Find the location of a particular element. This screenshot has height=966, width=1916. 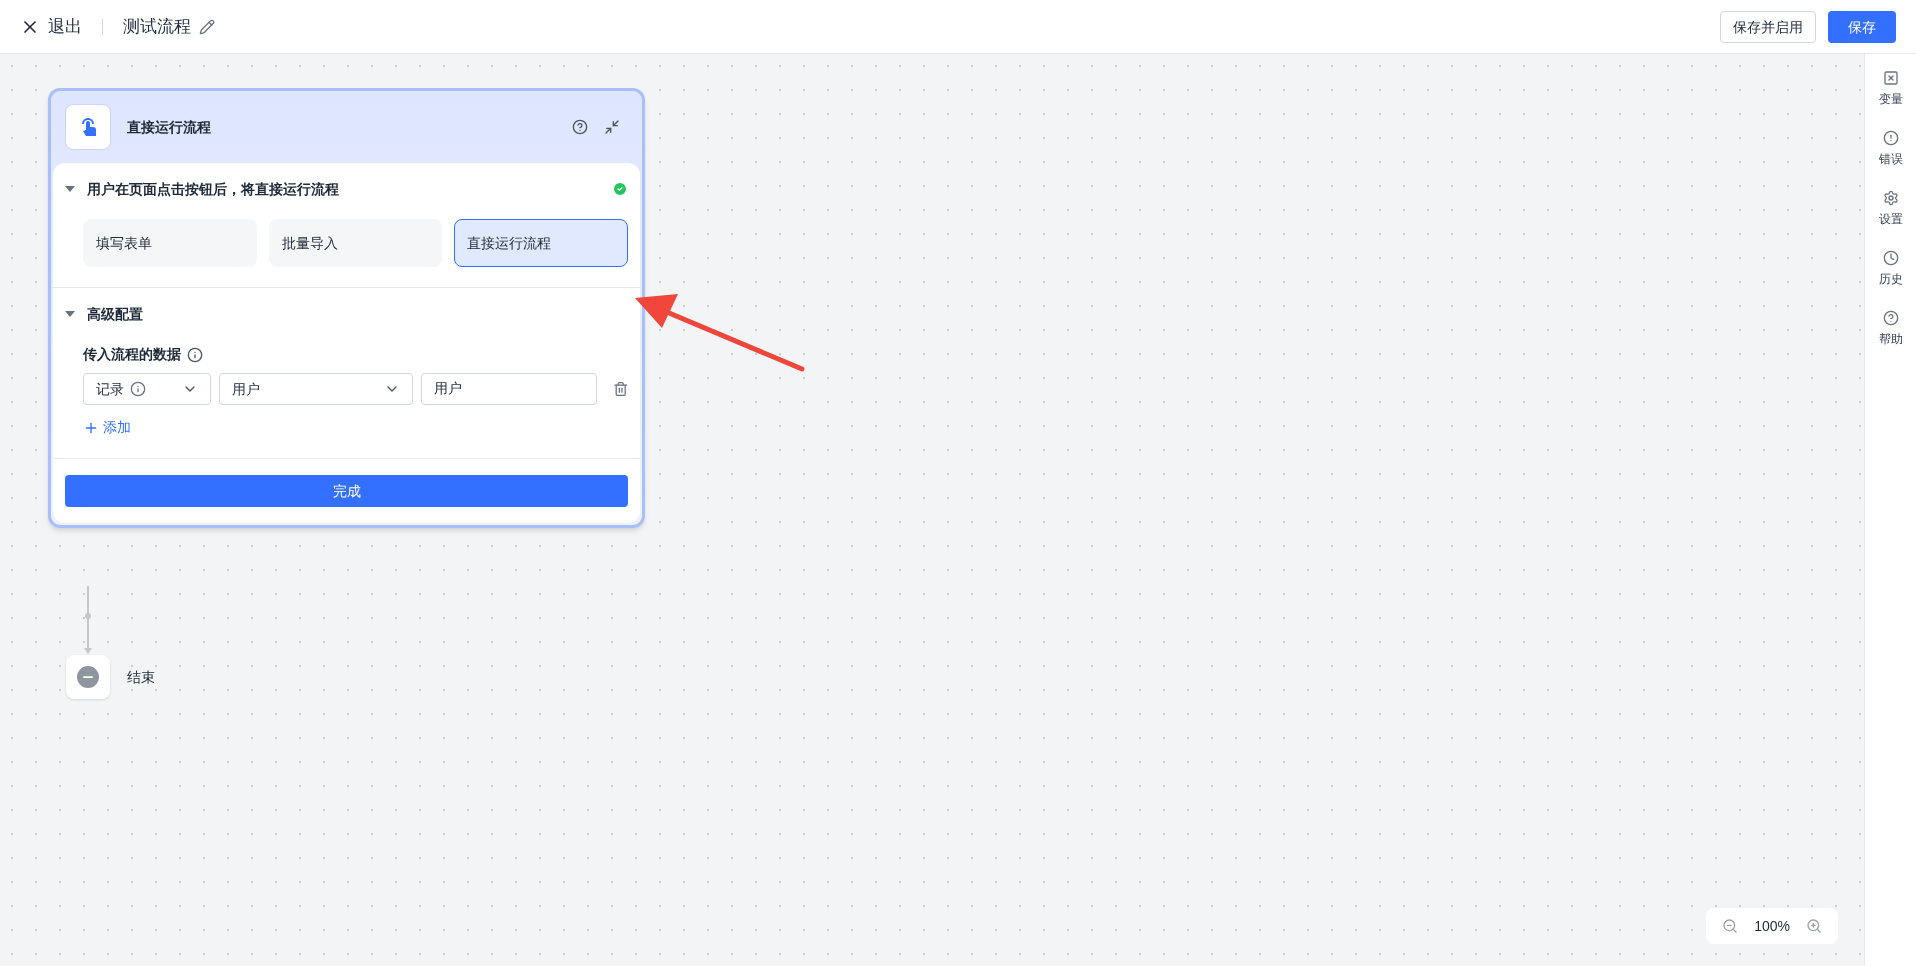

panel-tab: 帮助 is located at coordinates (1890, 329).